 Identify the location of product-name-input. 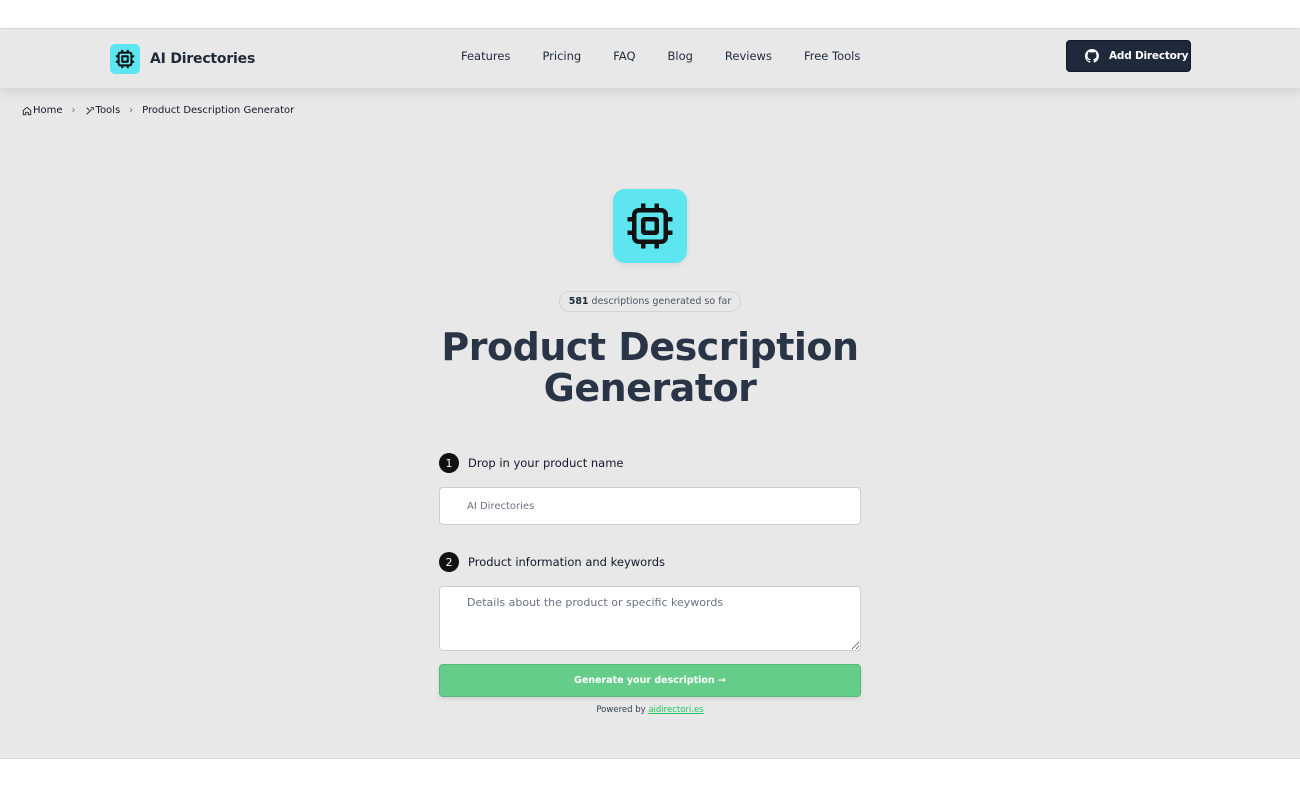
(650, 506).